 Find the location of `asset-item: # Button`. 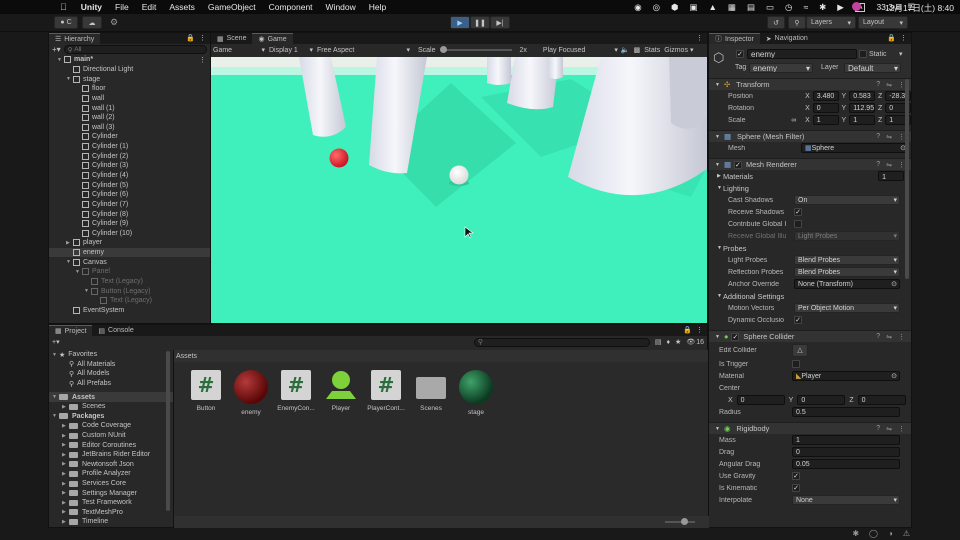

asset-item: # Button is located at coordinates (206, 391).